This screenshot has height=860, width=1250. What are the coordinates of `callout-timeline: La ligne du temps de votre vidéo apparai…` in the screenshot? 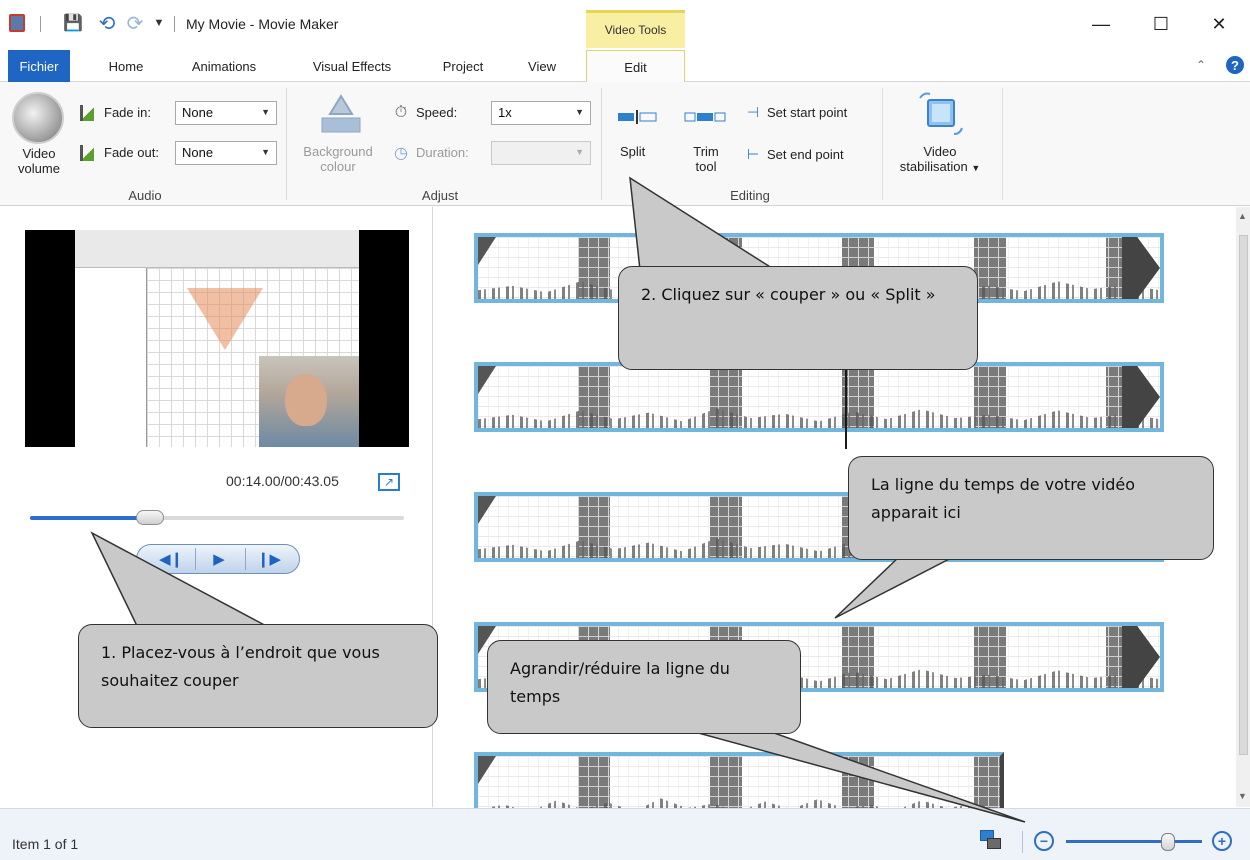 It's located at (1031, 508).